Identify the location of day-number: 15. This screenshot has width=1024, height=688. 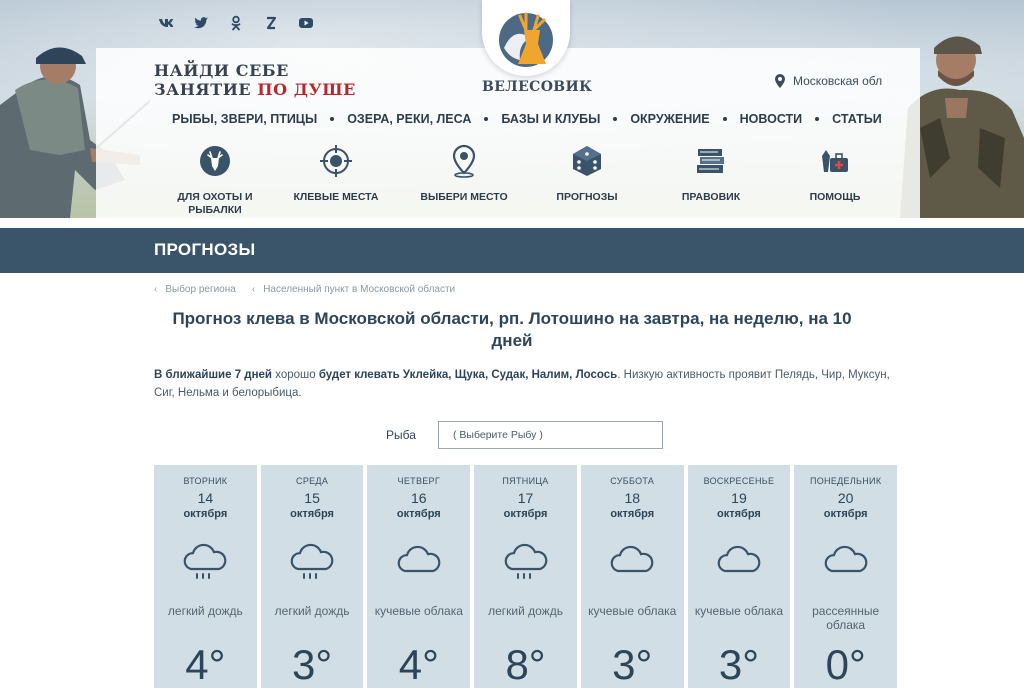
(312, 498).